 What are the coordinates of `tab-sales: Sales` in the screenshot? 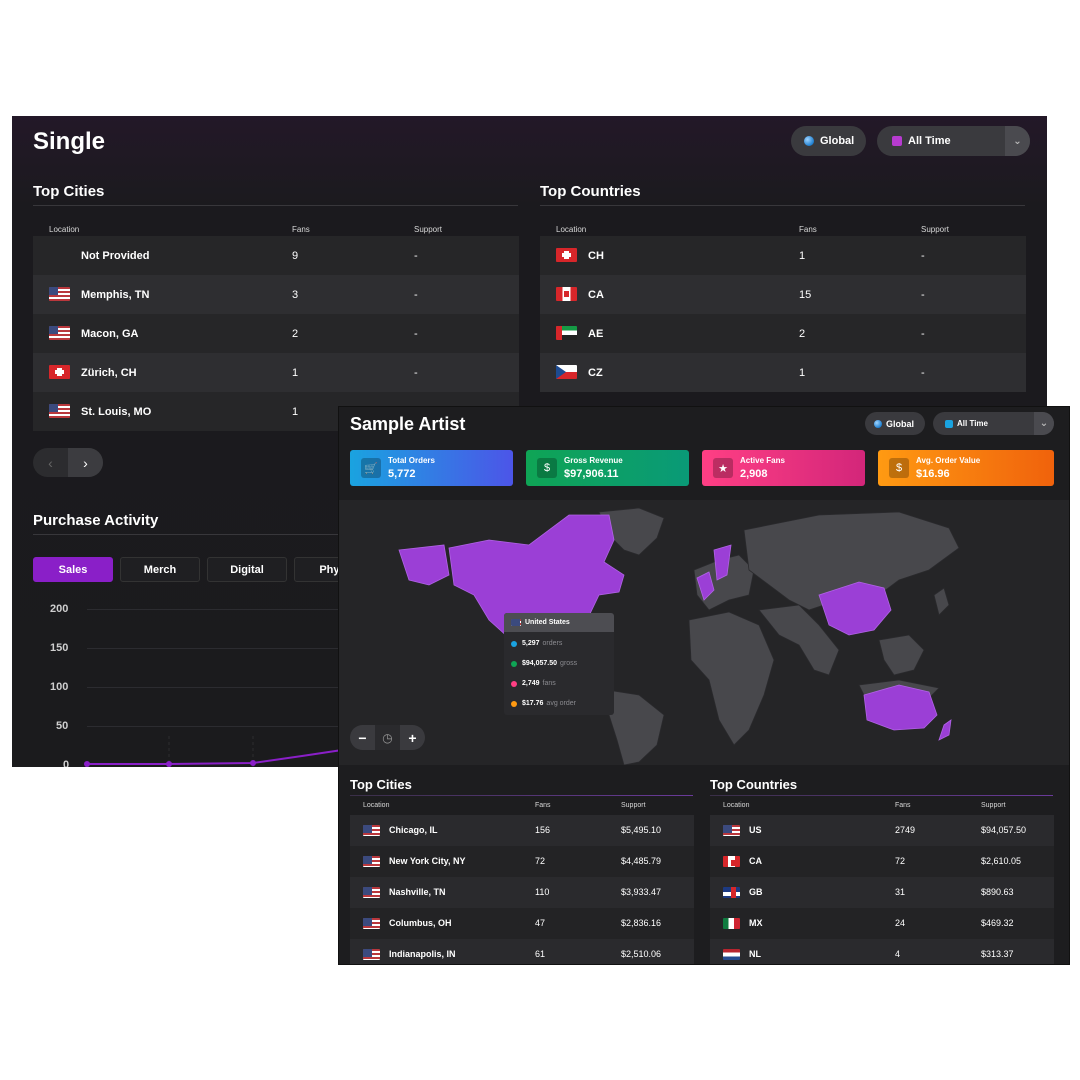 It's located at (73, 569).